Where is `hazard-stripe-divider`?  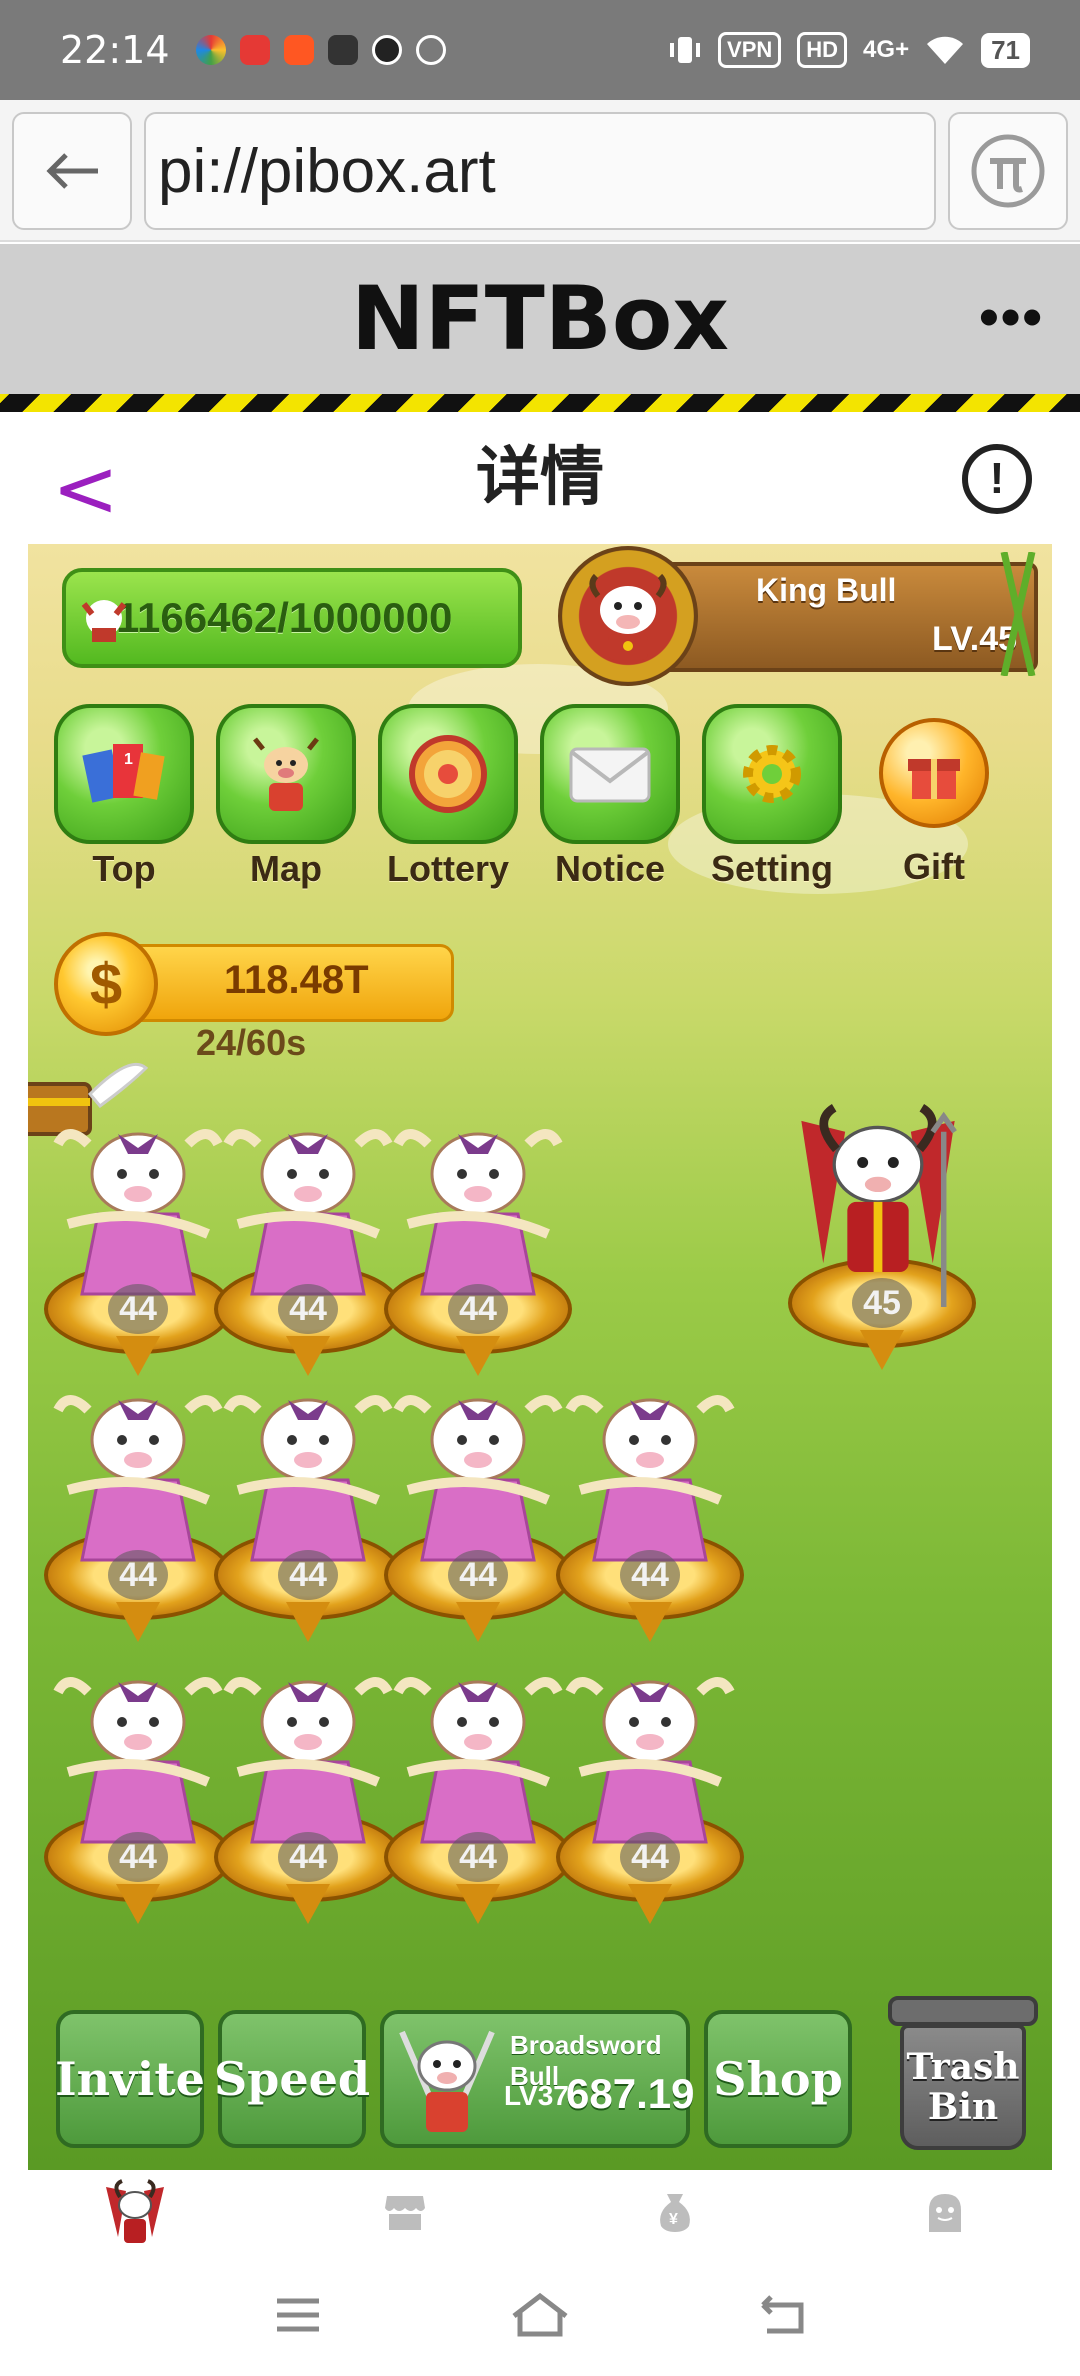 hazard-stripe-divider is located at coordinates (540, 403).